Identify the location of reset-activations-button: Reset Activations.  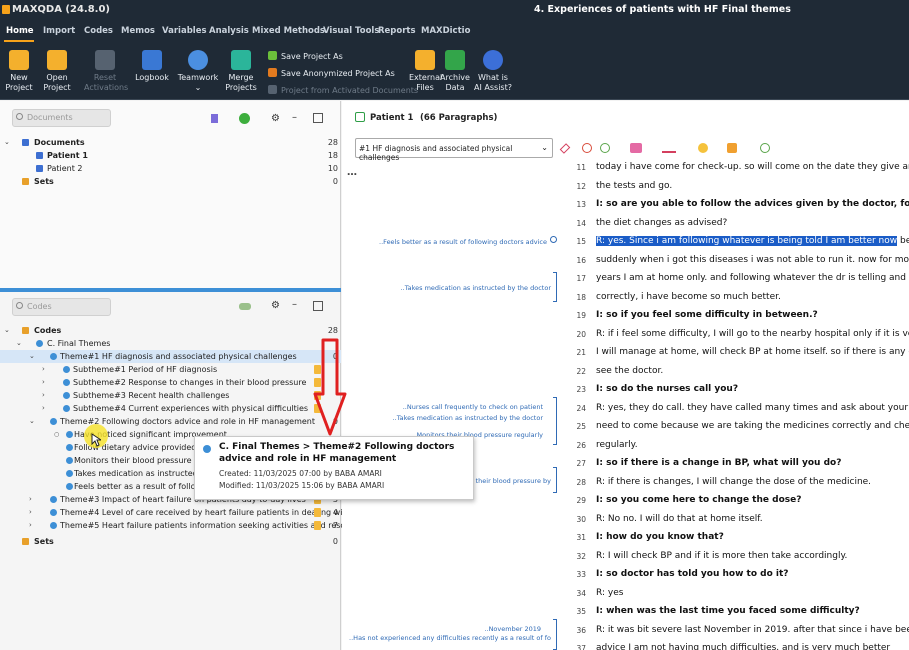
(106, 71).